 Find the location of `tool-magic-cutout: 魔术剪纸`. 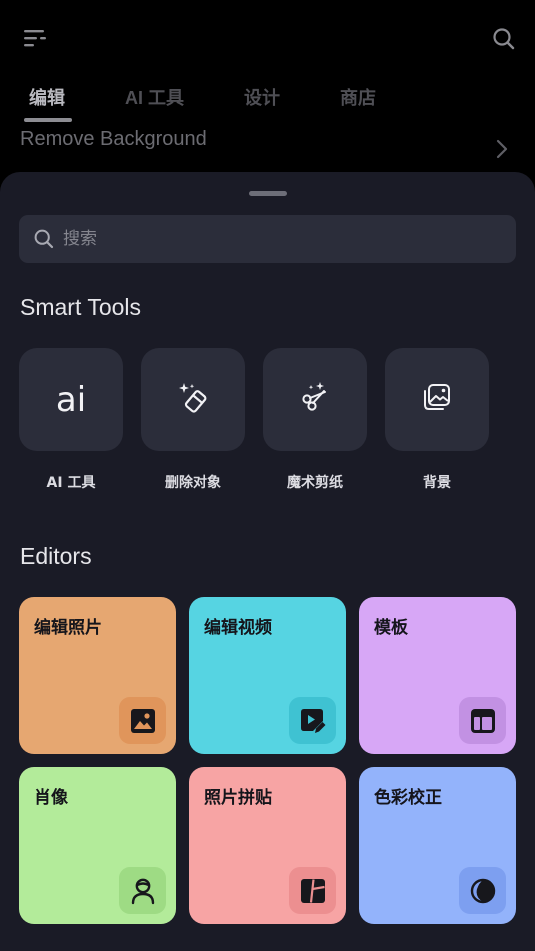

tool-magic-cutout: 魔术剪纸 is located at coordinates (315, 423).